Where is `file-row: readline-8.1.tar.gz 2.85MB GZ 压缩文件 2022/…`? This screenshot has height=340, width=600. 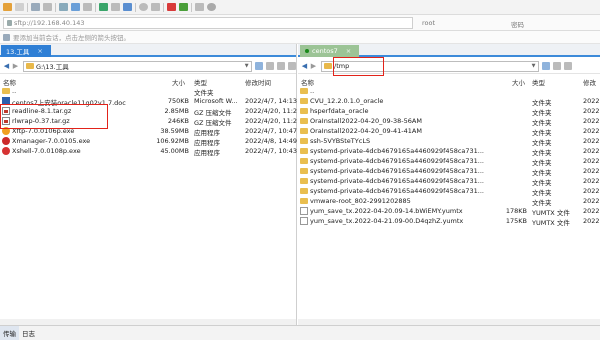 file-row: readline-8.1.tar.gz 2.85MB GZ 压缩文件 2022/… is located at coordinates (148, 111).